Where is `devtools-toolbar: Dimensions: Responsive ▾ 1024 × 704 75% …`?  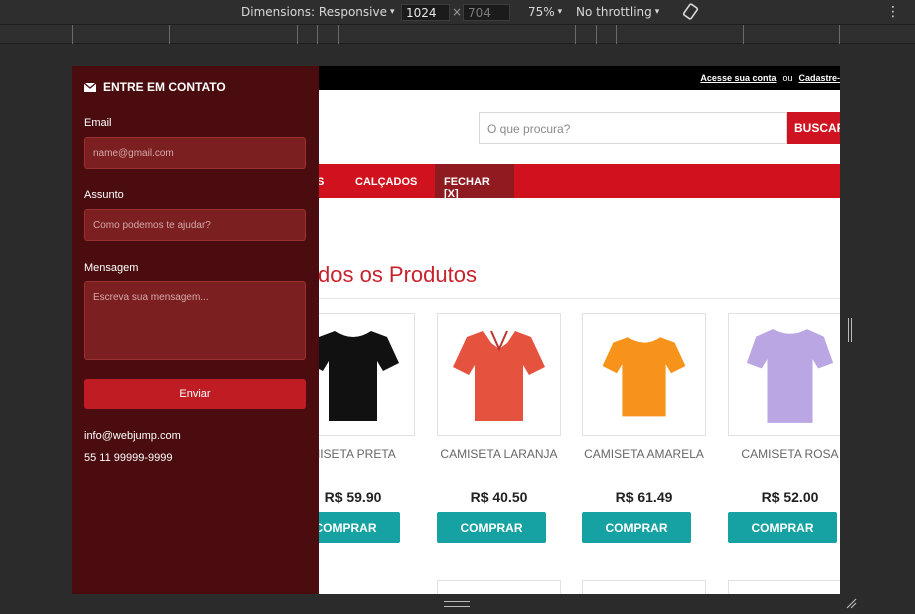
devtools-toolbar: Dimensions: Responsive ▾ 1024 × 704 75% … is located at coordinates (457, 12).